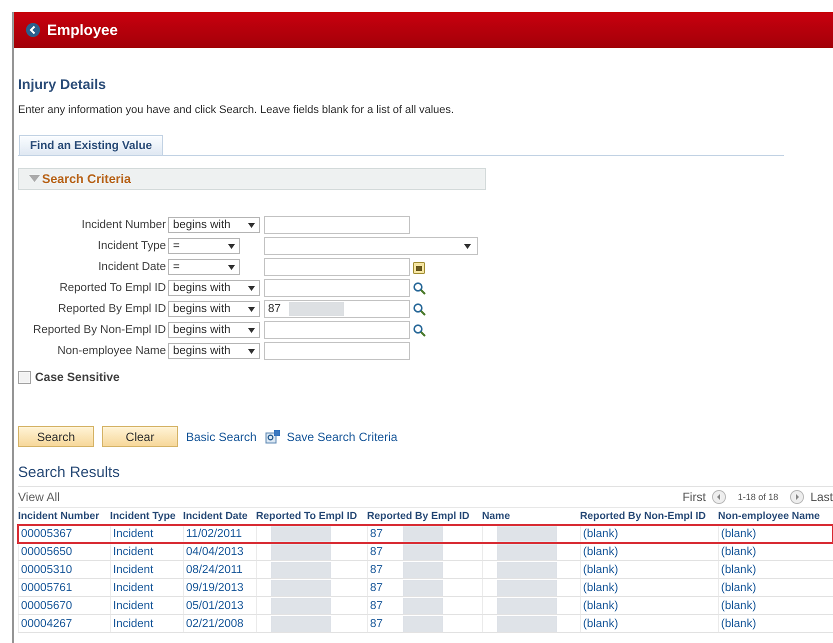  I want to click on table-cell: 00005670, so click(46, 606).